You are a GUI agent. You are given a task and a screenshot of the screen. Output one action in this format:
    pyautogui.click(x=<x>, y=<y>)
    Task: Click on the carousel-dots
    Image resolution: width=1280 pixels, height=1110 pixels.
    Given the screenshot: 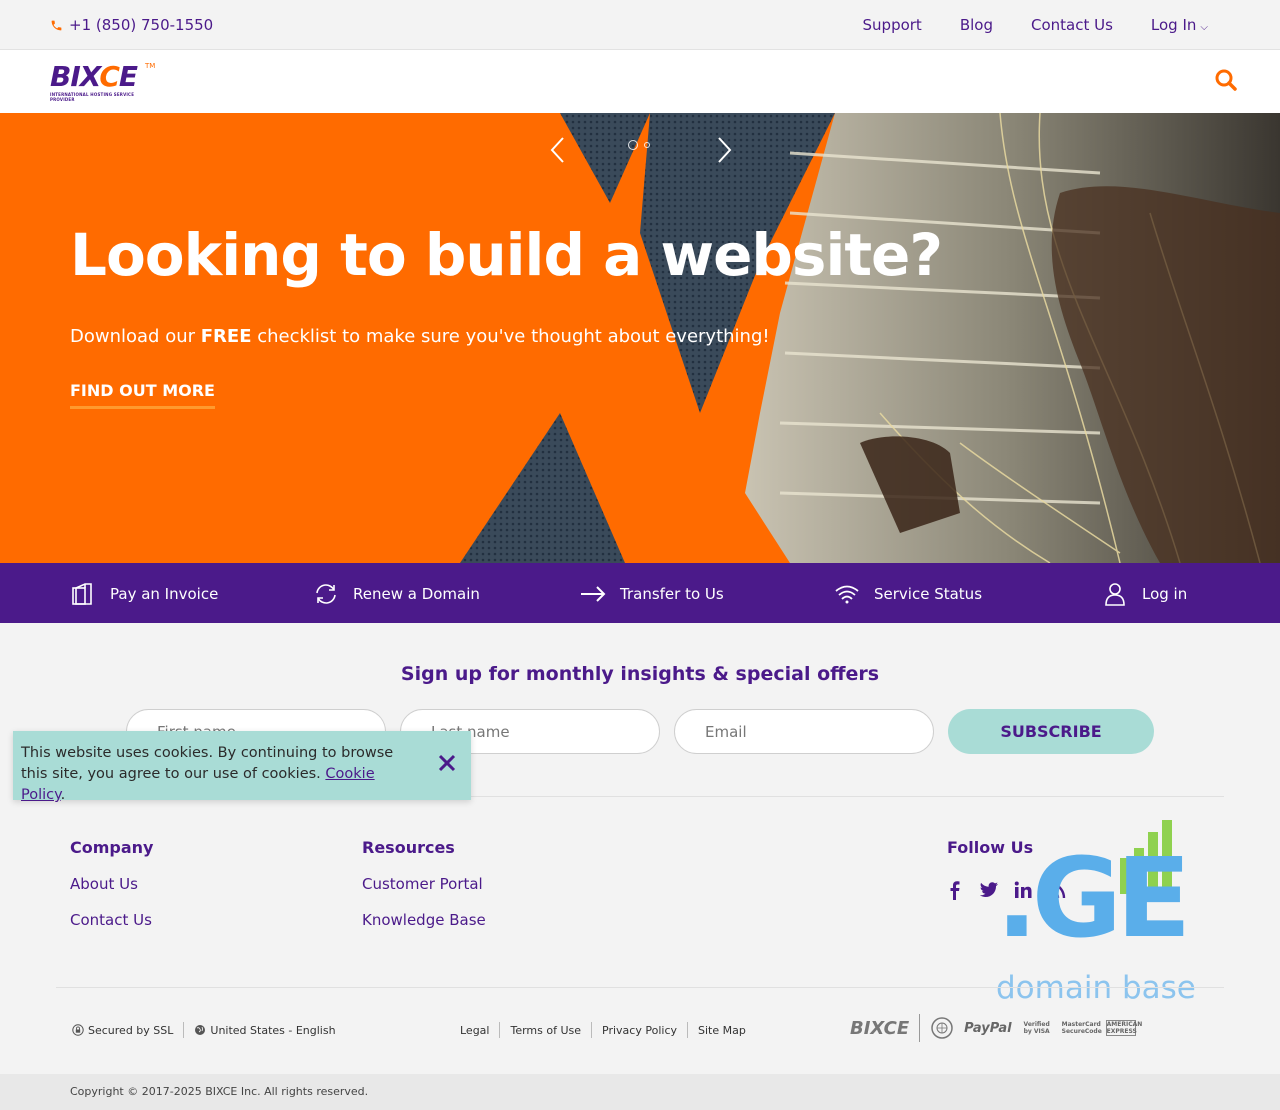 What is the action you would take?
    pyautogui.click(x=639, y=145)
    